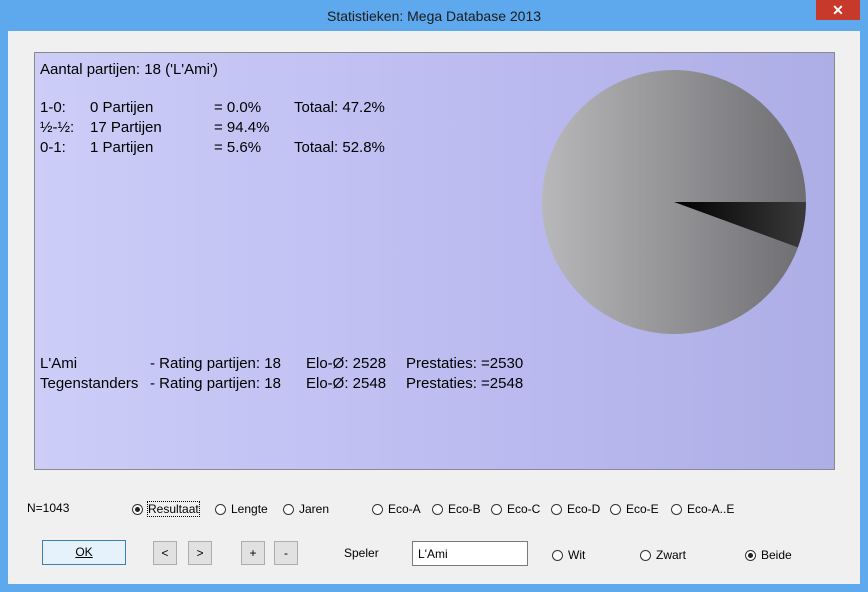 Image resolution: width=868 pixels, height=592 pixels. What do you see at coordinates (253, 553) in the screenshot?
I see `plus-button: +` at bounding box center [253, 553].